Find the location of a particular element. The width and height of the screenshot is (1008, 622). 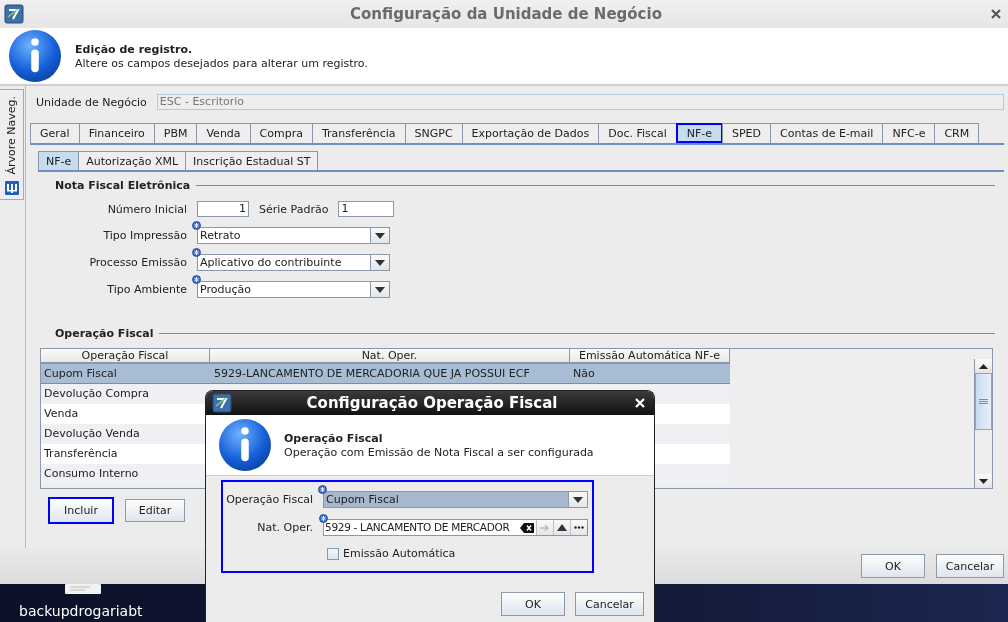

table-cell-text: Devolução Venda is located at coordinates (92, 434).